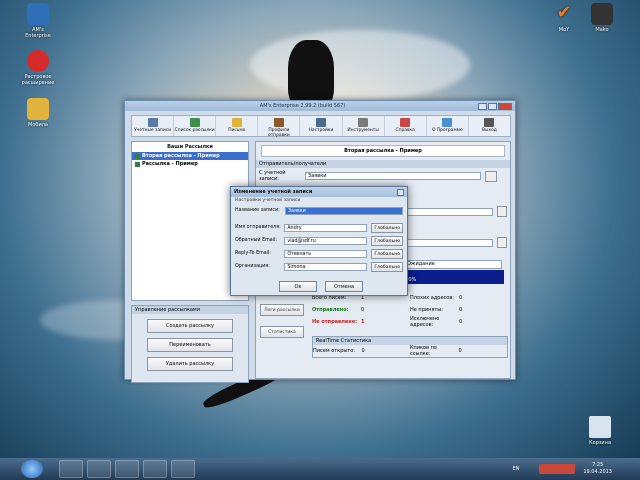 The width and height of the screenshot is (640, 480). What do you see at coordinates (38, 109) in the screenshot?
I see `folder-icon` at bounding box center [38, 109].